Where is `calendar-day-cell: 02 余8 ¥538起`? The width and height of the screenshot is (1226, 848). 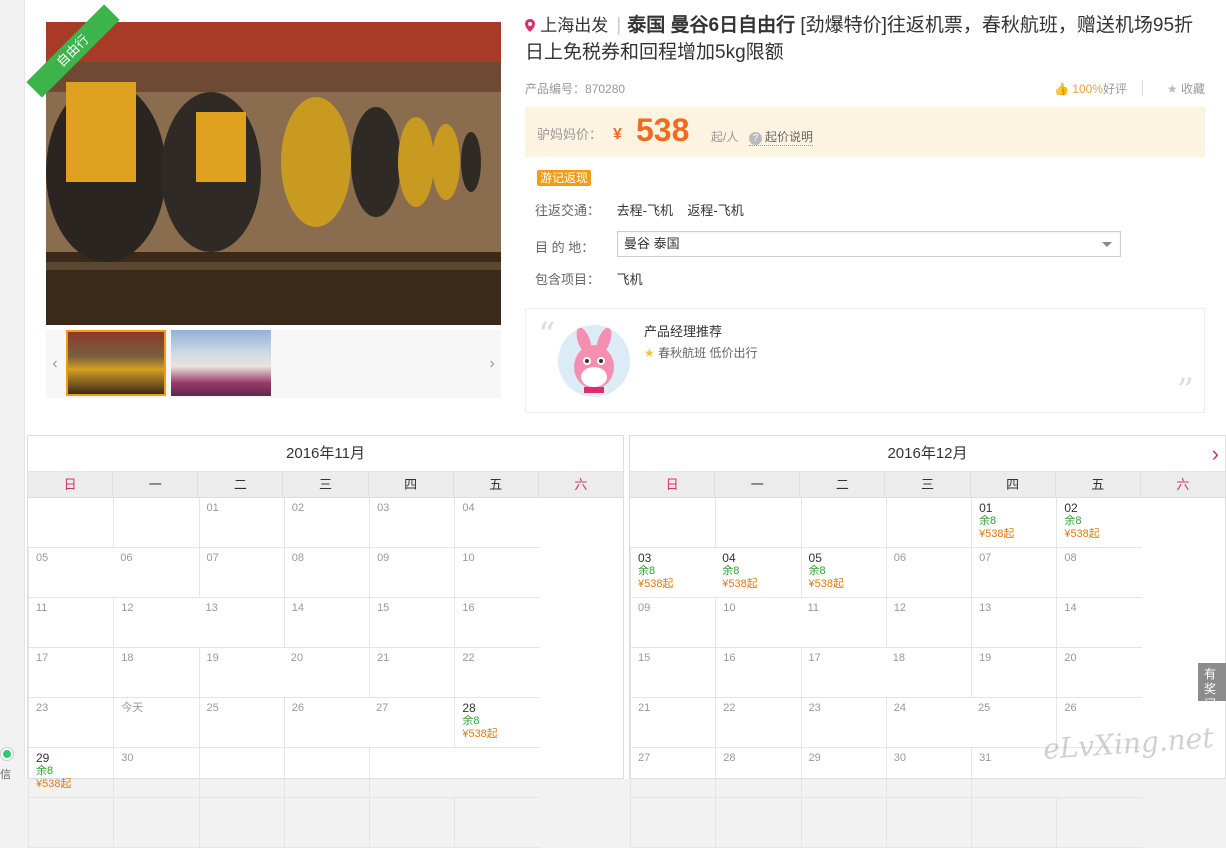 calendar-day-cell: 02 余8 ¥538起 is located at coordinates (1099, 523).